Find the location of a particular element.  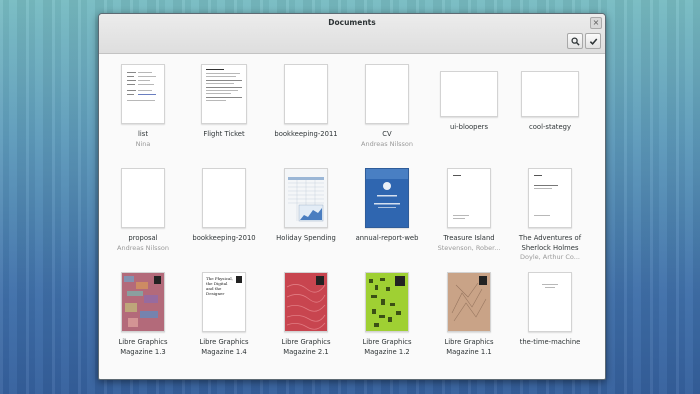

document-item: Holiday Spending is located at coordinates (306, 206).